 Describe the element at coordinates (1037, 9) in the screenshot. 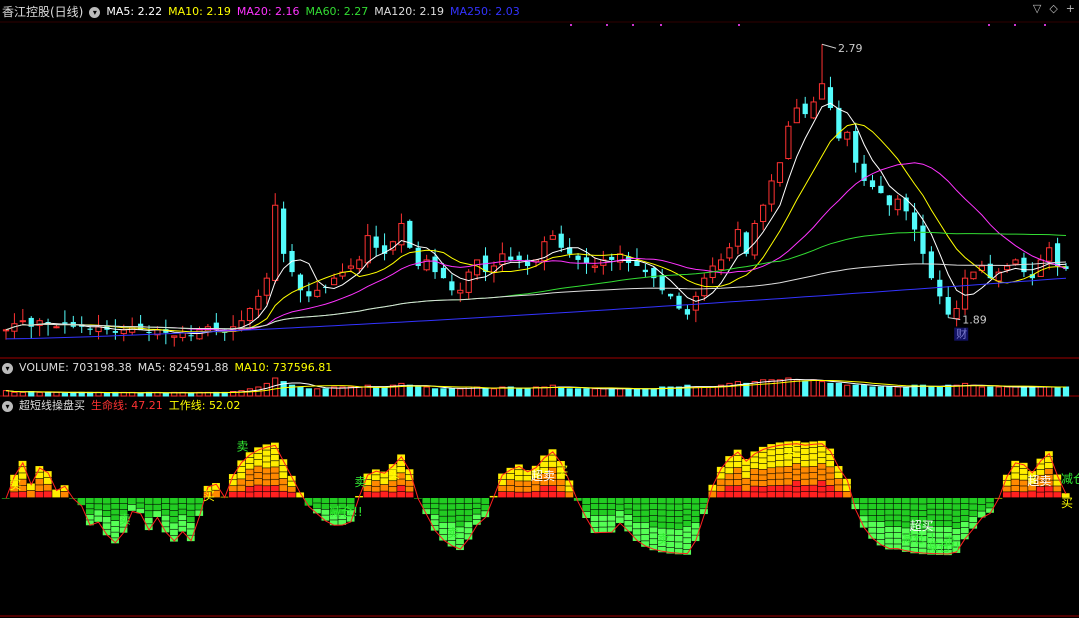

I see `collapse-icon: ▽` at that location.